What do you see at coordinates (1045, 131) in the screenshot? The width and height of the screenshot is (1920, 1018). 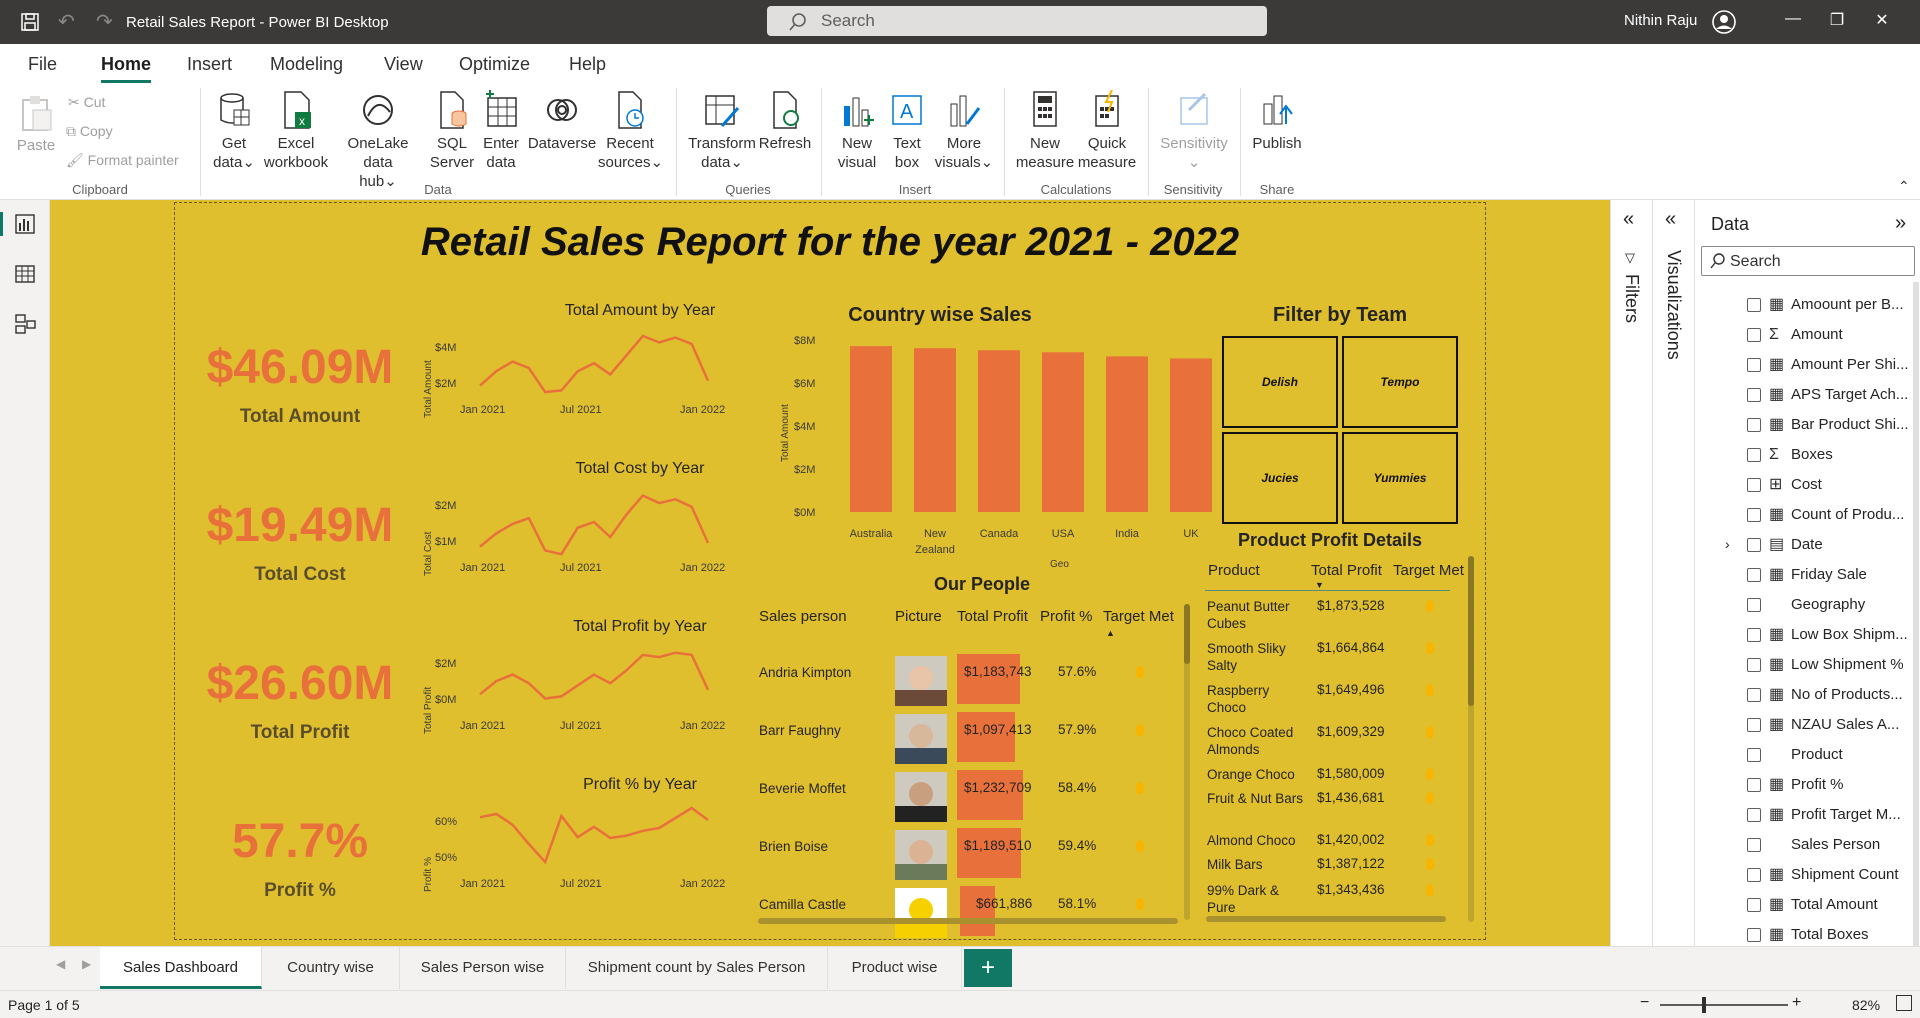 I see `new-measure-button: New measure` at bounding box center [1045, 131].